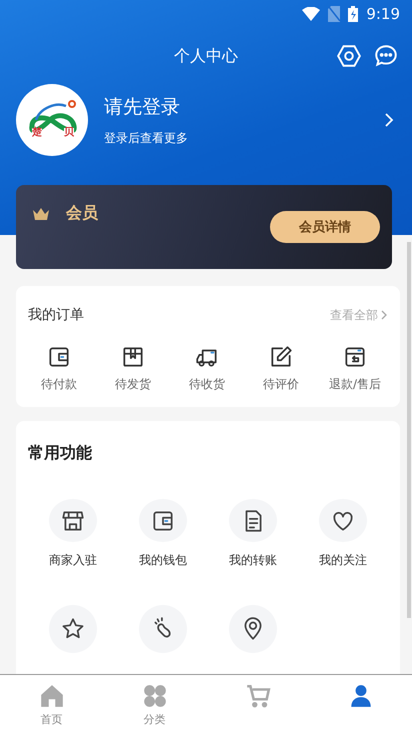 Image resolution: width=412 pixels, height=732 pixels. I want to click on order-status-button: 退款/售后, so click(355, 368).